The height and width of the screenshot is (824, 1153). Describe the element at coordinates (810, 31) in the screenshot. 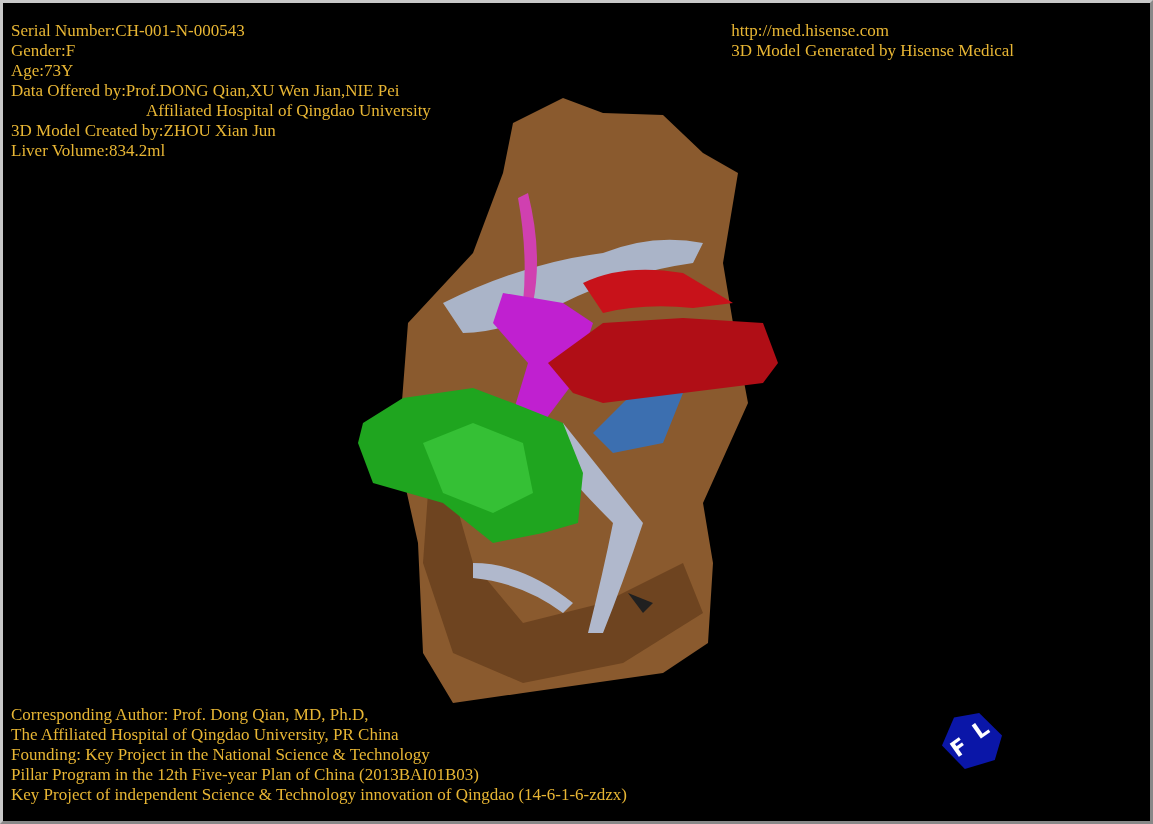

I see `site-text: http://med.hisense.com` at that location.